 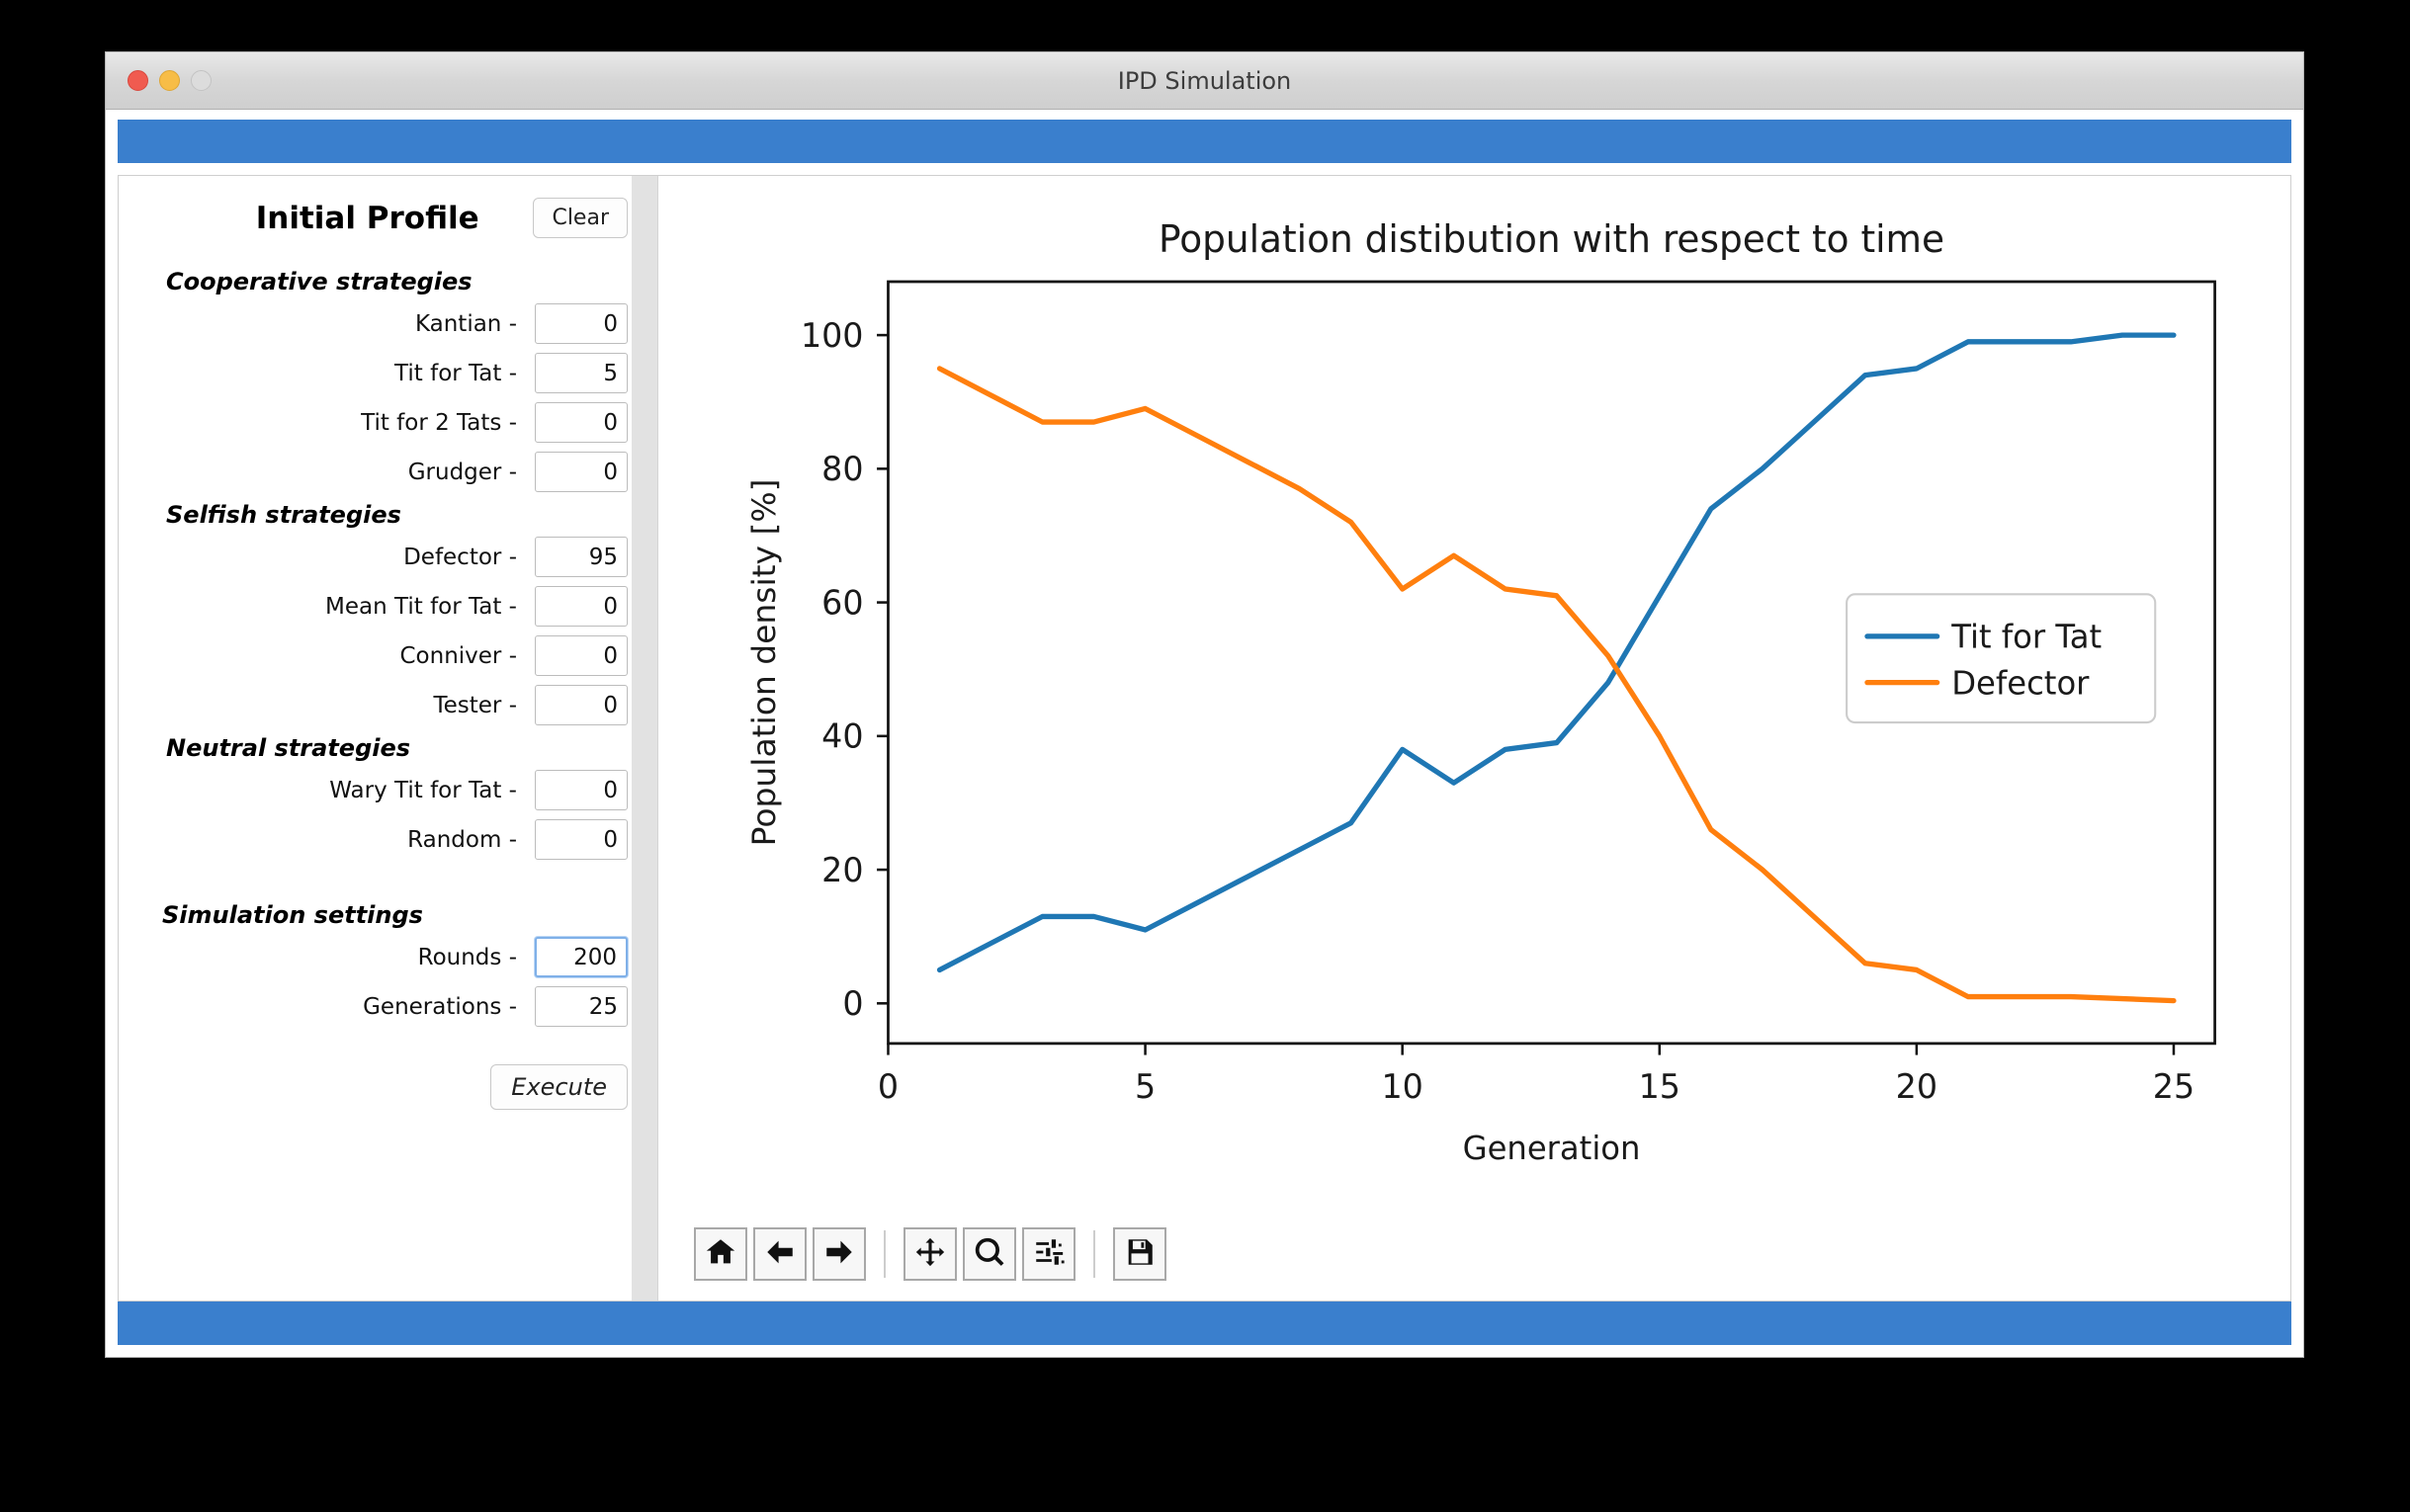 What do you see at coordinates (455, 373) in the screenshot?
I see `tit-for-tat-label: Tit for Tat -` at bounding box center [455, 373].